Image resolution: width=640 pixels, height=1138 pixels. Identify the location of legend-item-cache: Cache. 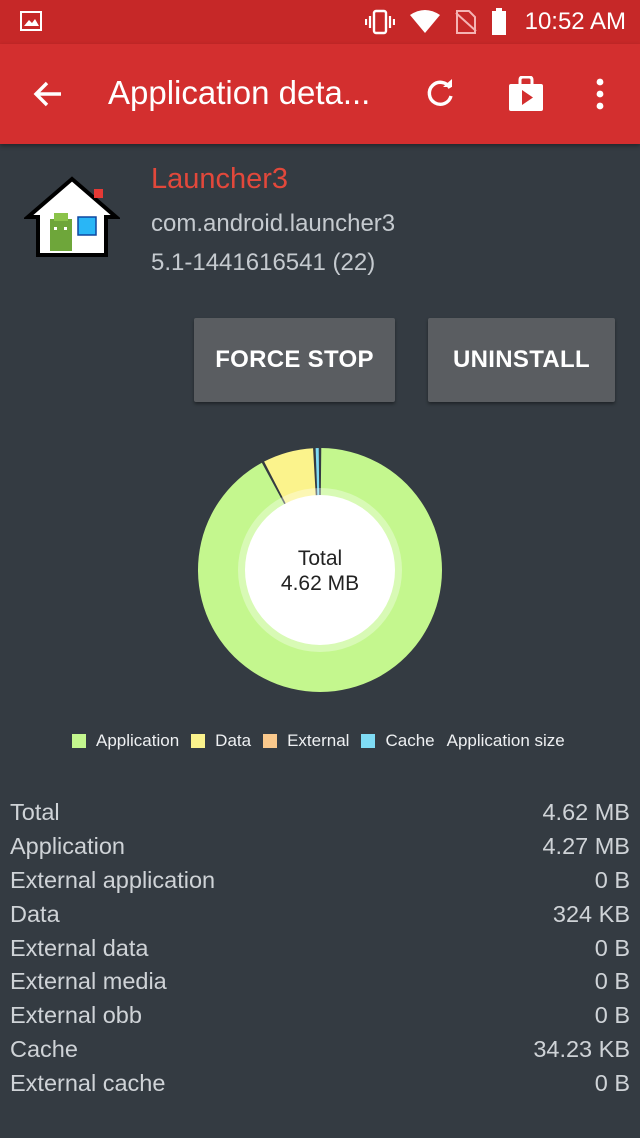
(398, 741).